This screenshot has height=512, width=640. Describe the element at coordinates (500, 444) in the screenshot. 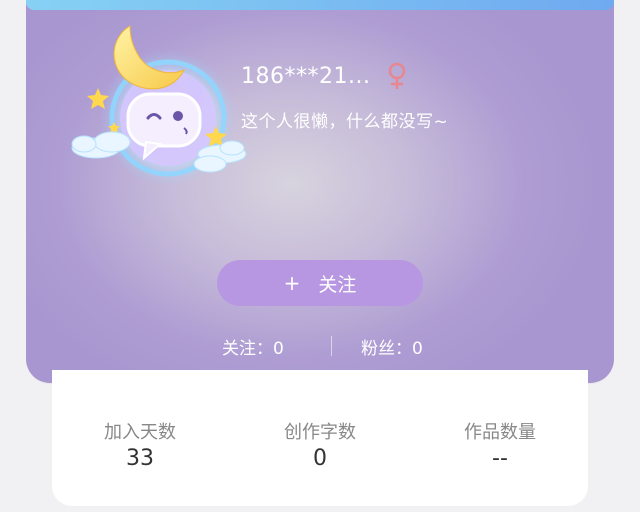

I see `works-count-stat: 作品数量 --` at that location.